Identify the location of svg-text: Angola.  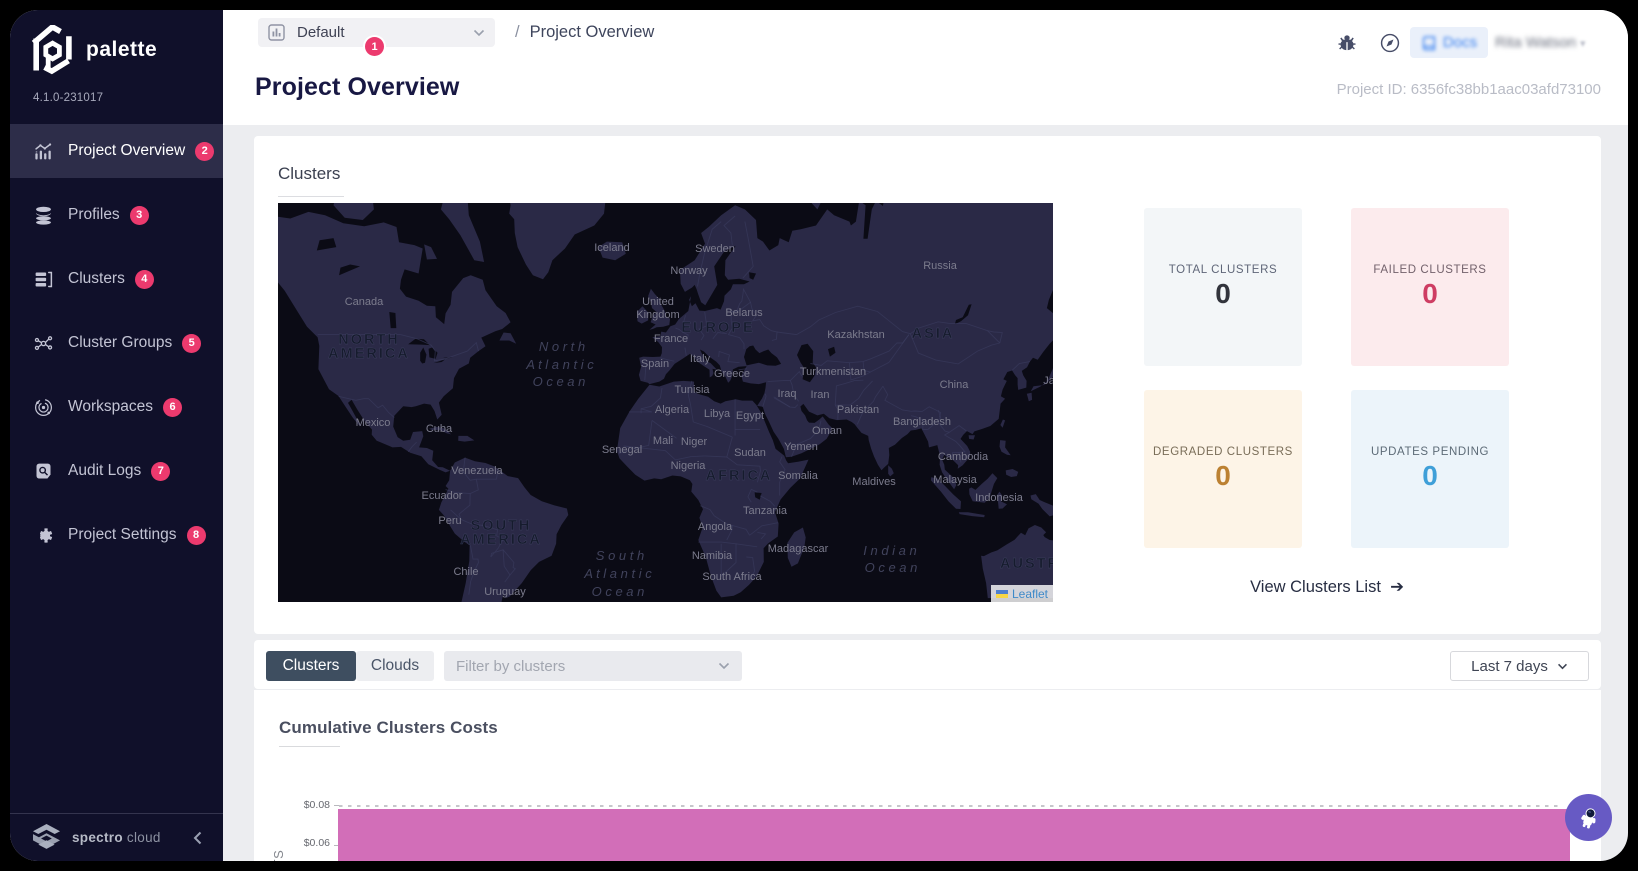
(715, 527).